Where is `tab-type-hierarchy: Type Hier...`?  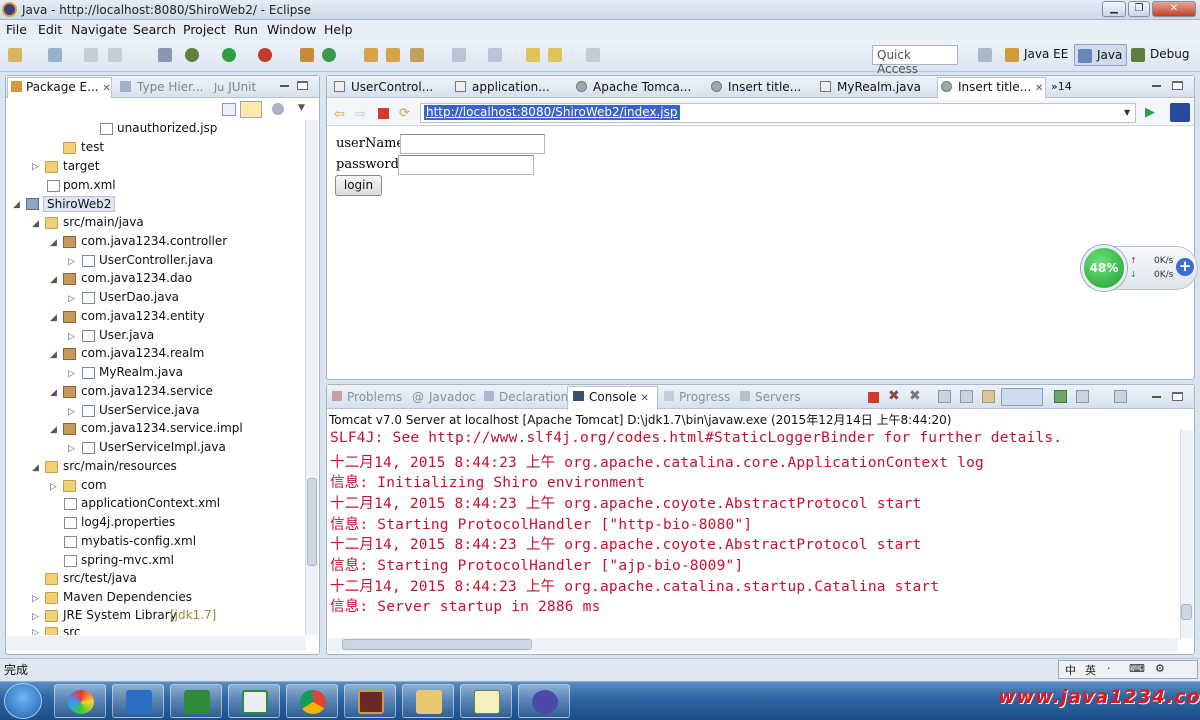 tab-type-hierarchy: Type Hier... is located at coordinates (161, 87).